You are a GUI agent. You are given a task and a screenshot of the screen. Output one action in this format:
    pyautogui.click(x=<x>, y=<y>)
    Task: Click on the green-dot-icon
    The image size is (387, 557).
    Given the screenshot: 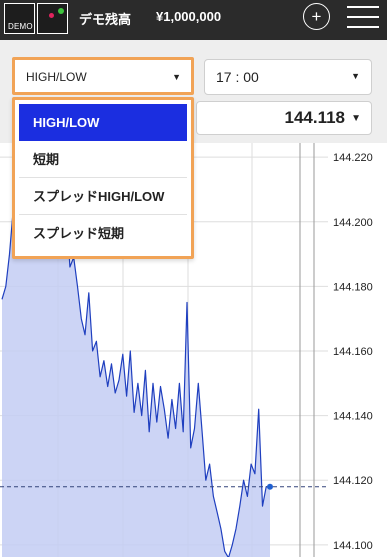 What is the action you would take?
    pyautogui.click(x=61, y=11)
    